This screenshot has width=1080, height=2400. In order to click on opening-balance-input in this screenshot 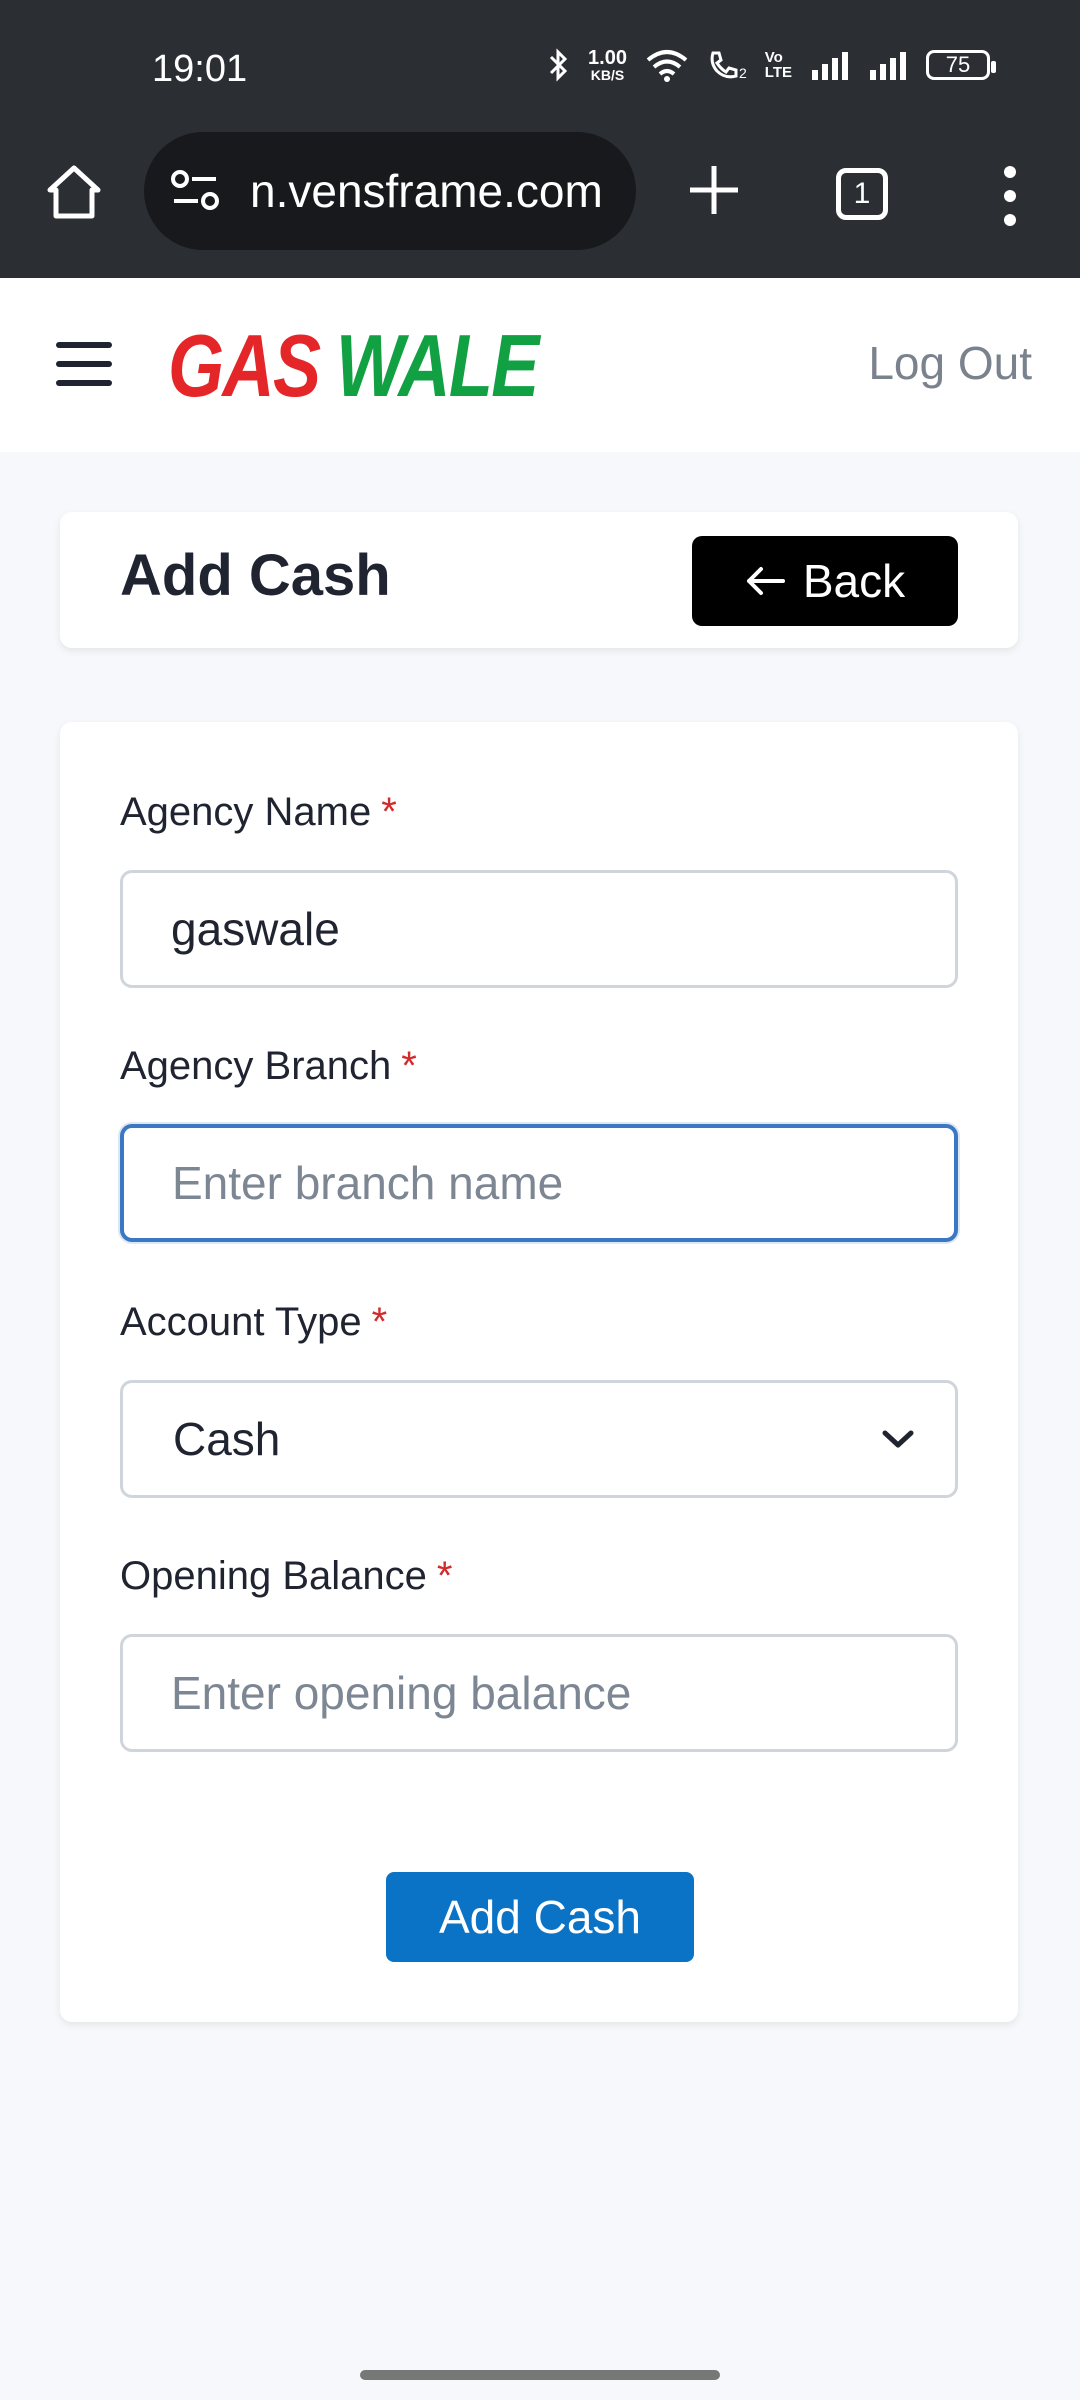, I will do `click(539, 1693)`.